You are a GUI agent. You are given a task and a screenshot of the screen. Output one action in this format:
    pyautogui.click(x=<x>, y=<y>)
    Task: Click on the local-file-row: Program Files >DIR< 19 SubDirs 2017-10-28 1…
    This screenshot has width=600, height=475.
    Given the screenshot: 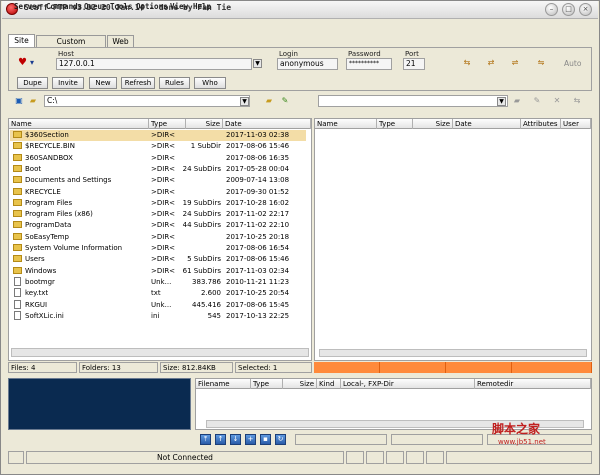 What is the action you would take?
    pyautogui.click(x=158, y=203)
    